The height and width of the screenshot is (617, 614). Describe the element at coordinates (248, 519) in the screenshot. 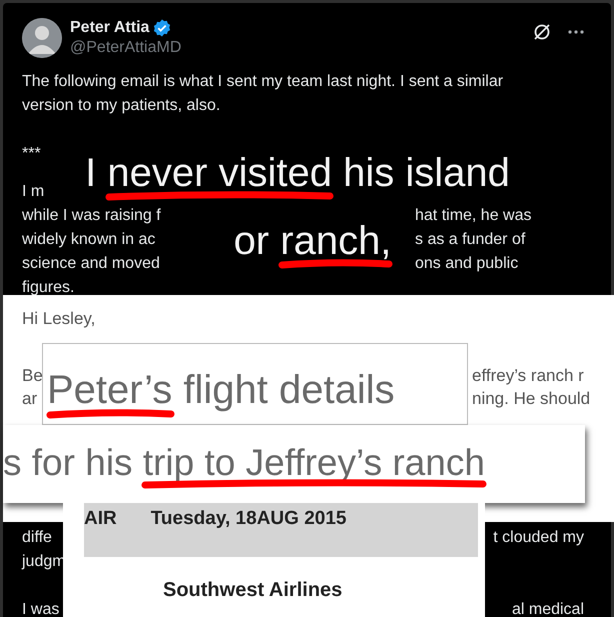

I see `itinerary-text: Tuesday, 18AUG 2015` at that location.